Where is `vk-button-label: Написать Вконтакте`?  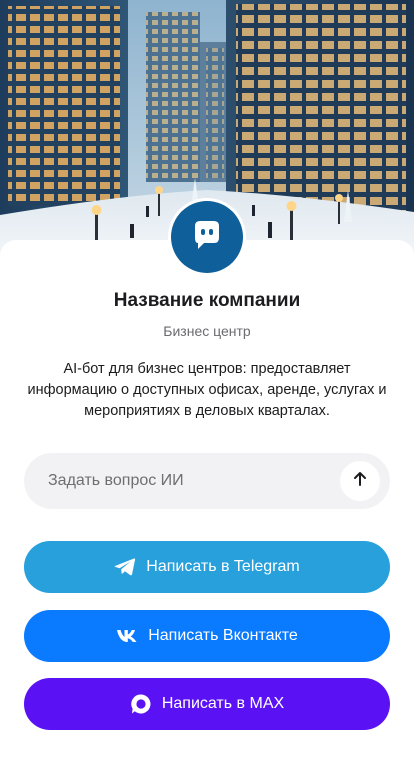 vk-button-label: Написать Вконтакте is located at coordinates (223, 635).